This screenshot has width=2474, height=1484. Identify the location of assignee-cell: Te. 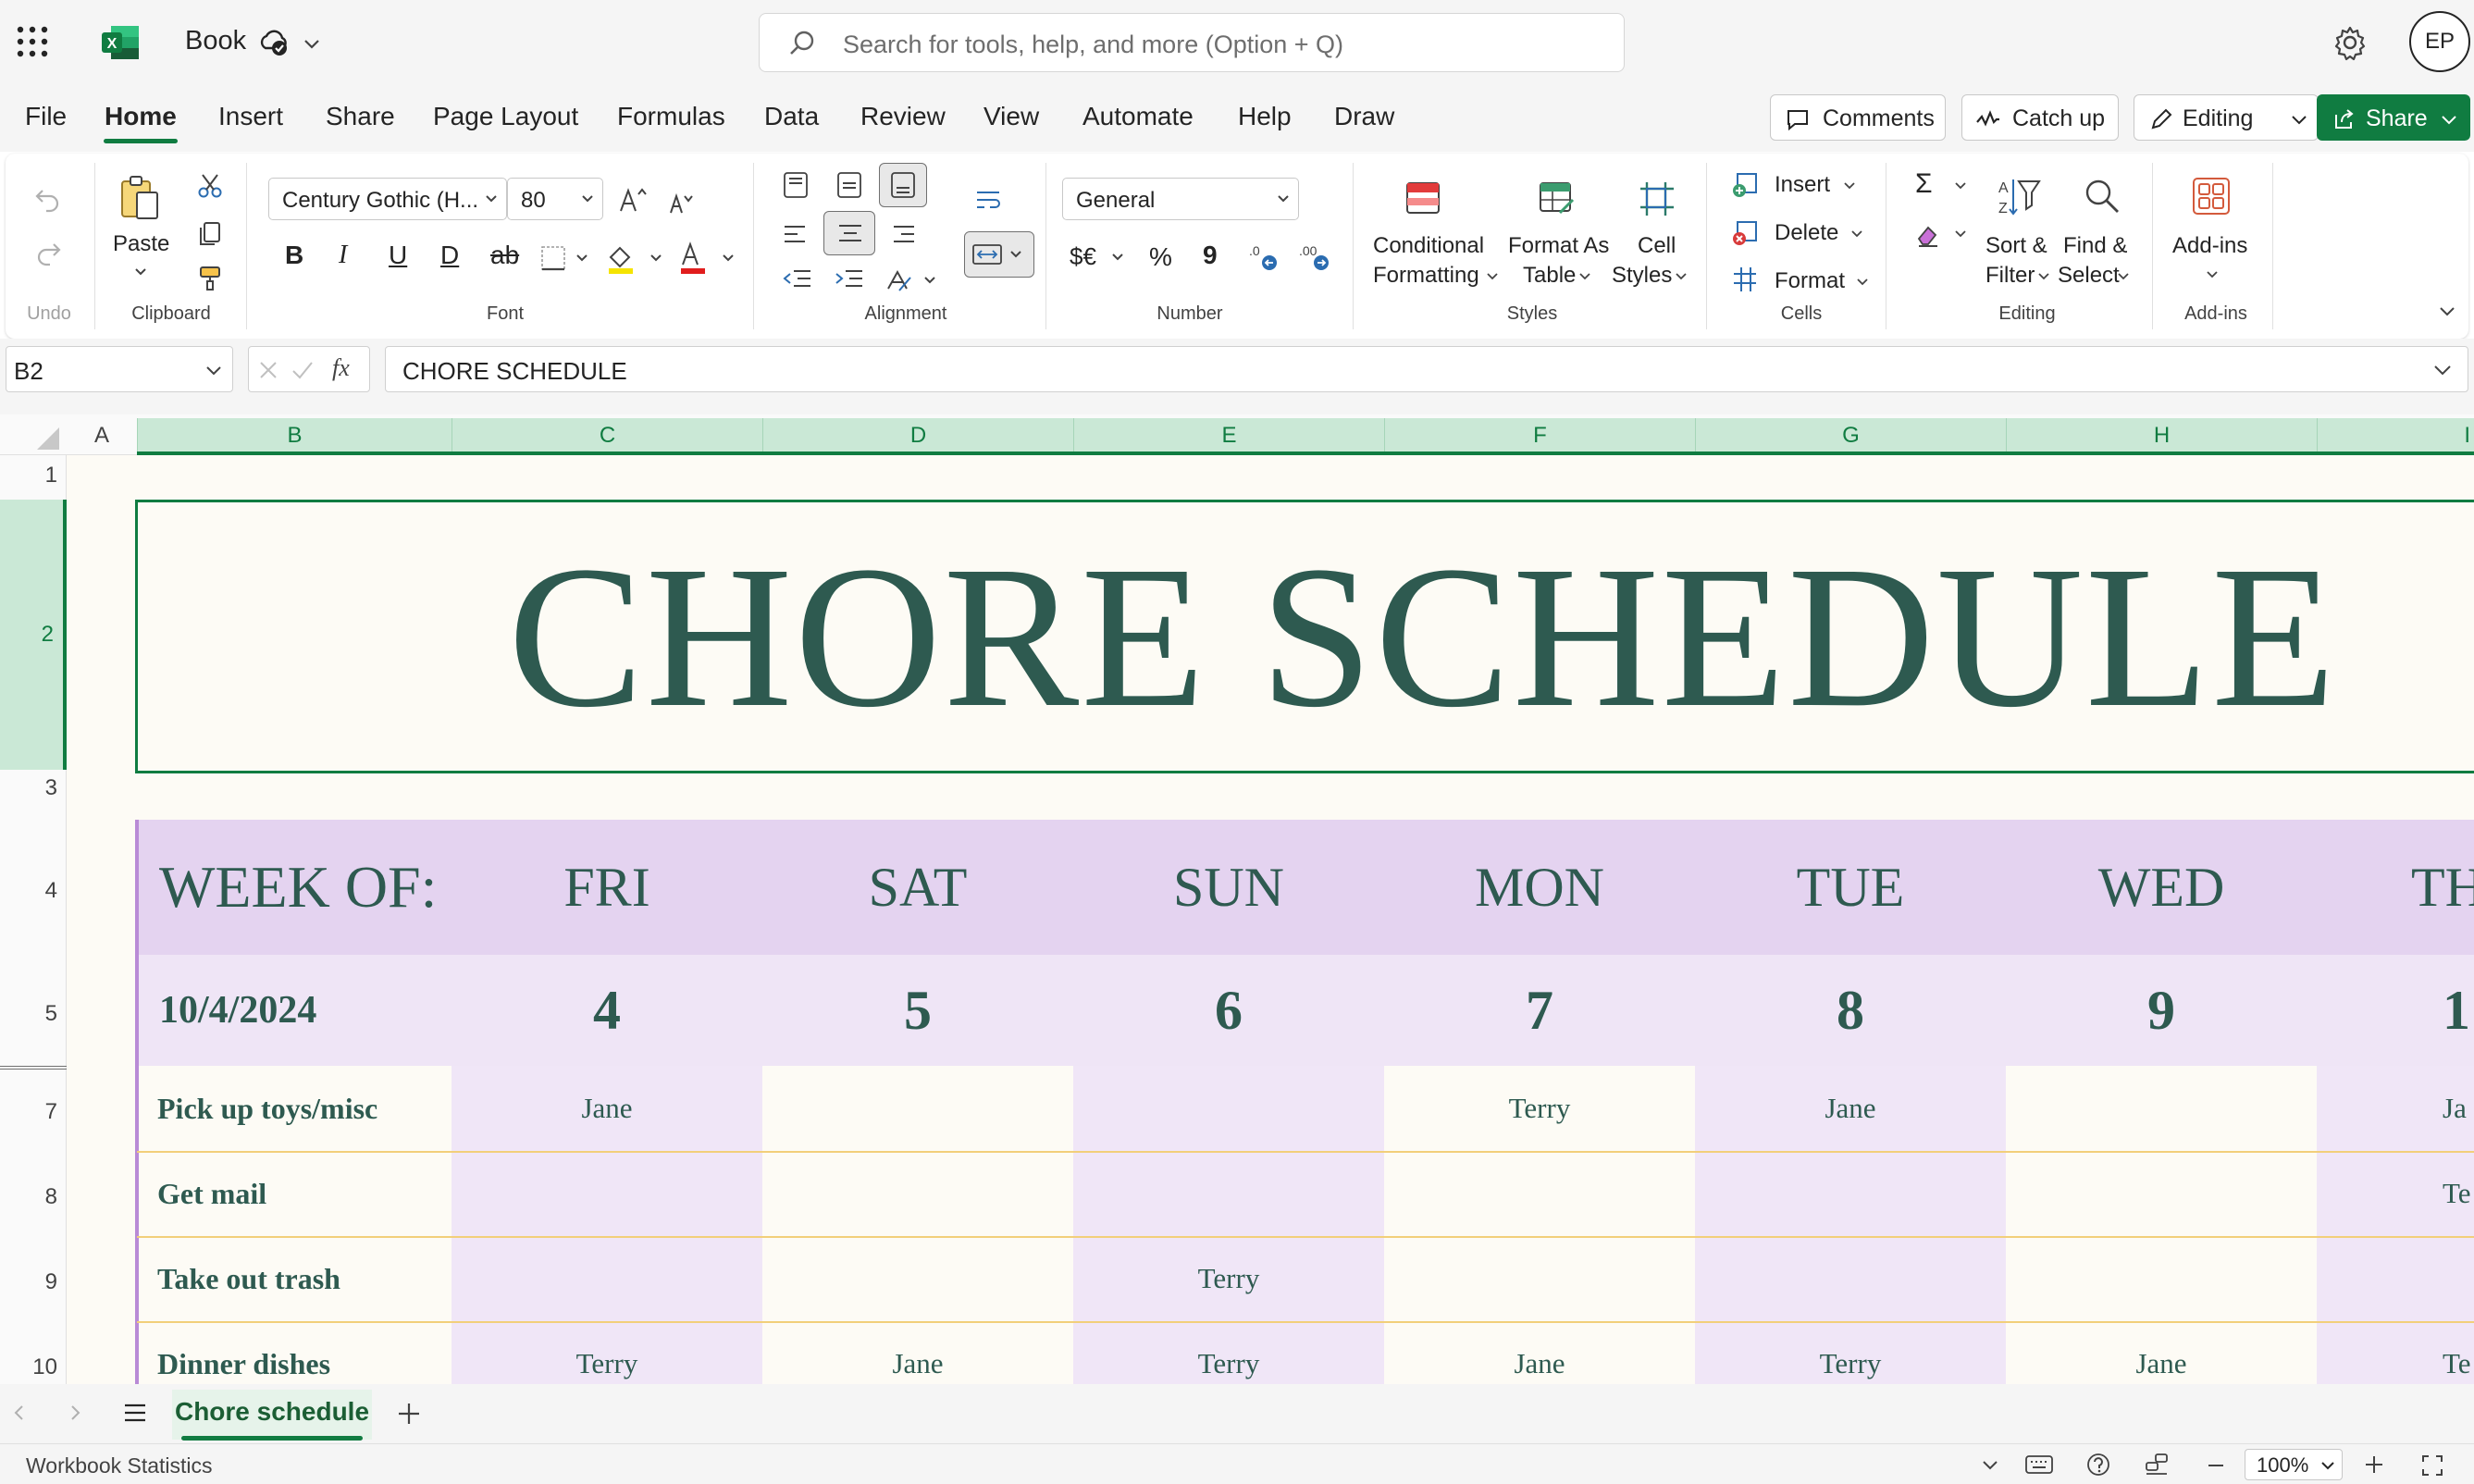
(2458, 1352).